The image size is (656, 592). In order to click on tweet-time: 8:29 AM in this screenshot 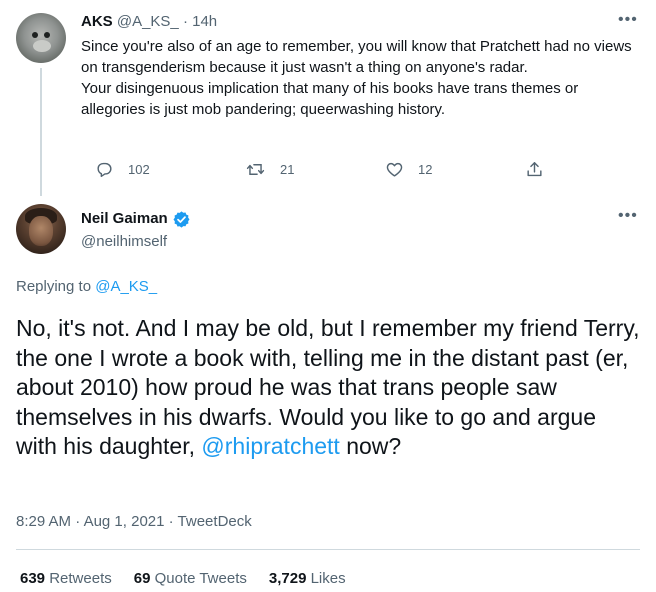, I will do `click(43, 521)`.